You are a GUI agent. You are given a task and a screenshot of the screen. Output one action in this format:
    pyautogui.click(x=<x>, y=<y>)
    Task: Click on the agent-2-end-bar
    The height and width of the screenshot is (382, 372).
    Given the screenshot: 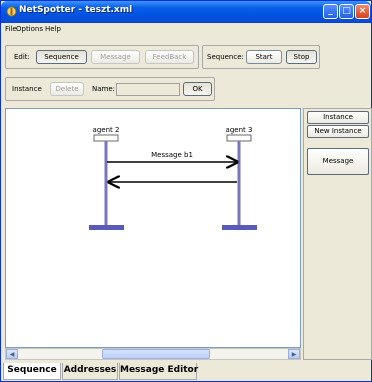 What is the action you would take?
    pyautogui.click(x=106, y=227)
    